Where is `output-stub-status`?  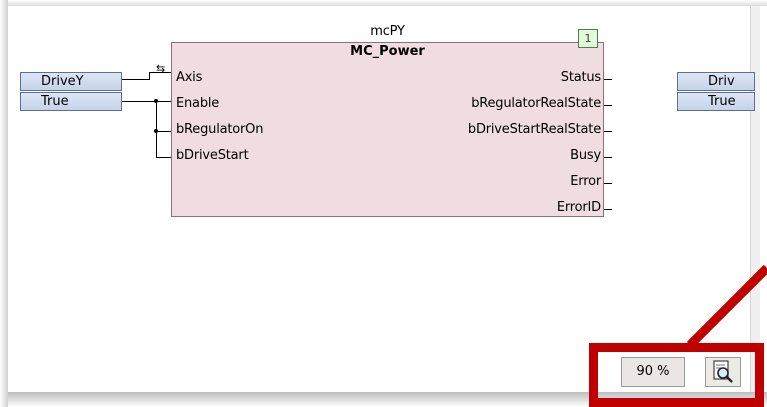 output-stub-status is located at coordinates (608, 79).